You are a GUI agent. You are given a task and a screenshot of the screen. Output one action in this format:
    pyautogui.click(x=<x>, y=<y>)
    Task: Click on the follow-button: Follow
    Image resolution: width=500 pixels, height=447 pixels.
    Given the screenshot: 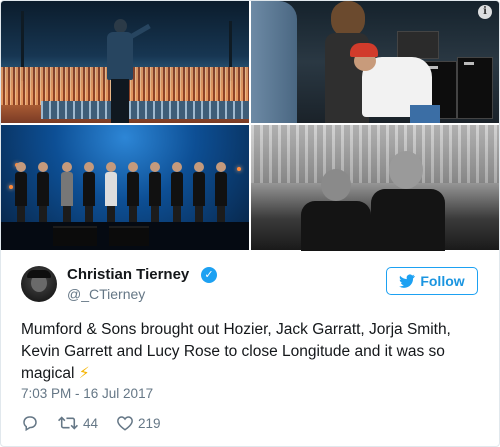 What is the action you would take?
    pyautogui.click(x=432, y=281)
    